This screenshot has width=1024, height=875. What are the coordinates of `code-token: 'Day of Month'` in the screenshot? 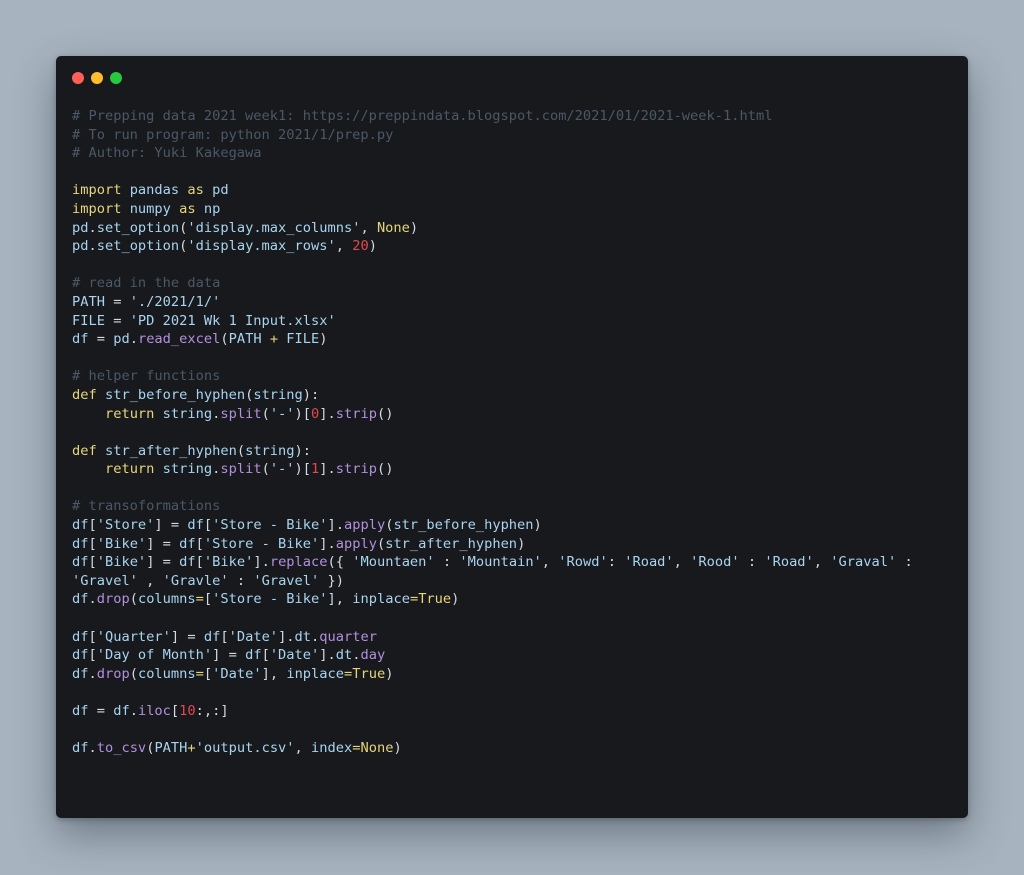 It's located at (154, 655).